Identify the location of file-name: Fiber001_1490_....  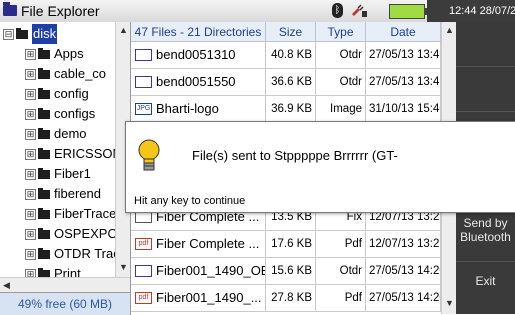
(209, 297).